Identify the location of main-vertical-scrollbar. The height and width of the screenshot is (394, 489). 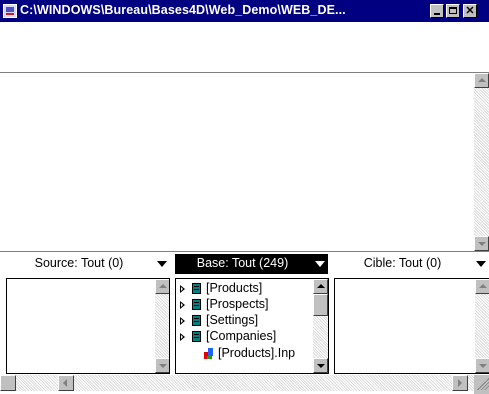
(481, 162).